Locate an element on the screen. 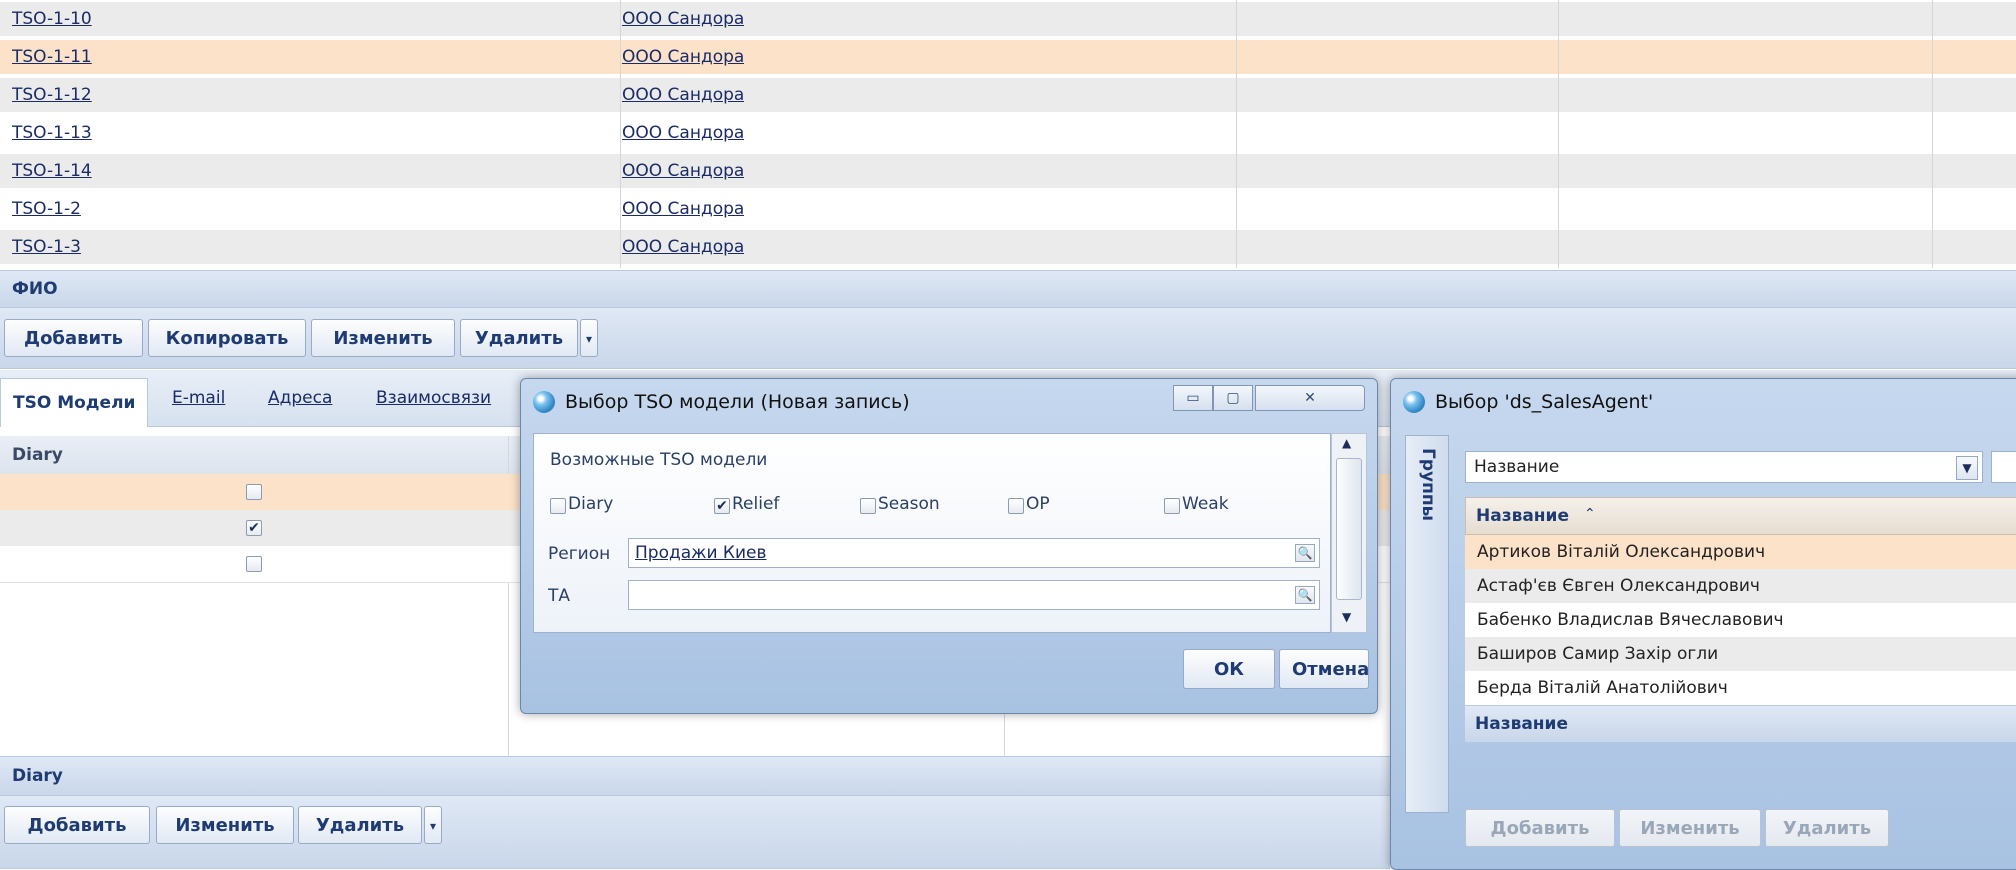 The height and width of the screenshot is (870, 2016). dialog-scrollbar: ▲ ▼ is located at coordinates (1349, 533).